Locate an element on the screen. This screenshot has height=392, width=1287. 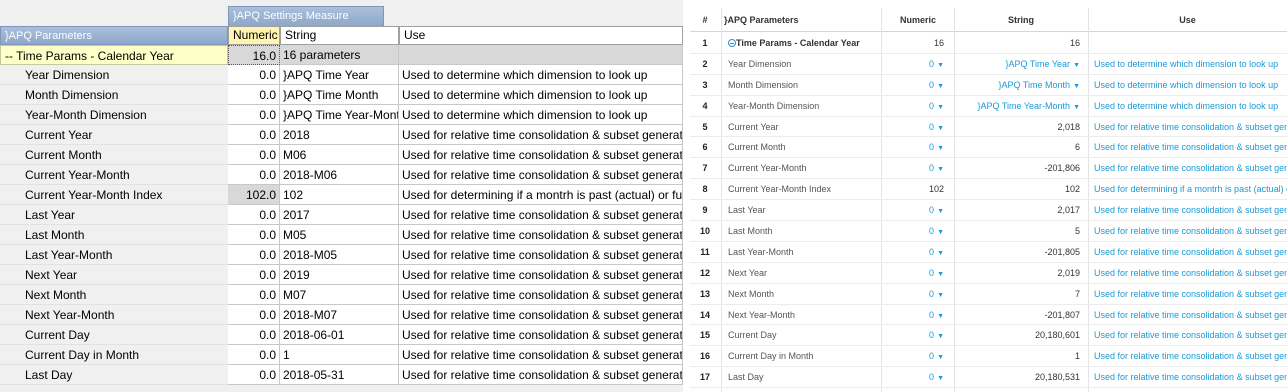
row-label: Current Month is located at coordinates (114, 155).